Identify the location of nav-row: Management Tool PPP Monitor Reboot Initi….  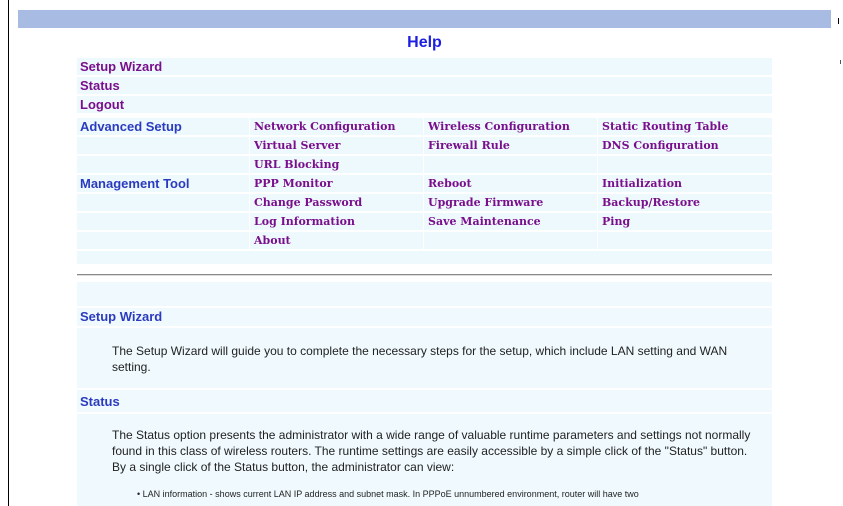
(424, 184).